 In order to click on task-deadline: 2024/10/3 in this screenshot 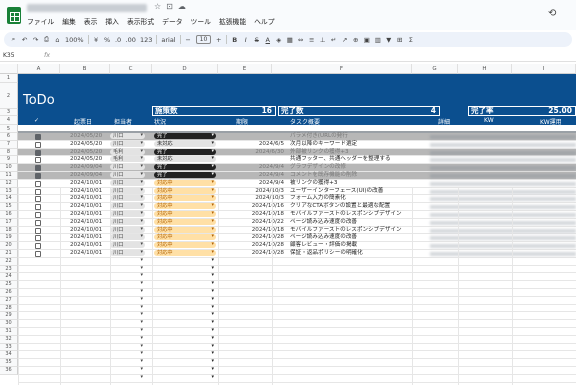, I will do `click(260, 198)`.